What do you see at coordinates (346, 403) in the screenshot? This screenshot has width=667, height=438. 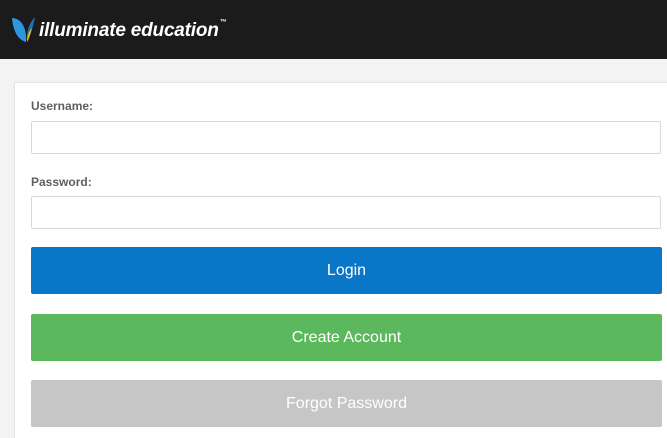 I see `forgot-password-button: Forgot Password` at bounding box center [346, 403].